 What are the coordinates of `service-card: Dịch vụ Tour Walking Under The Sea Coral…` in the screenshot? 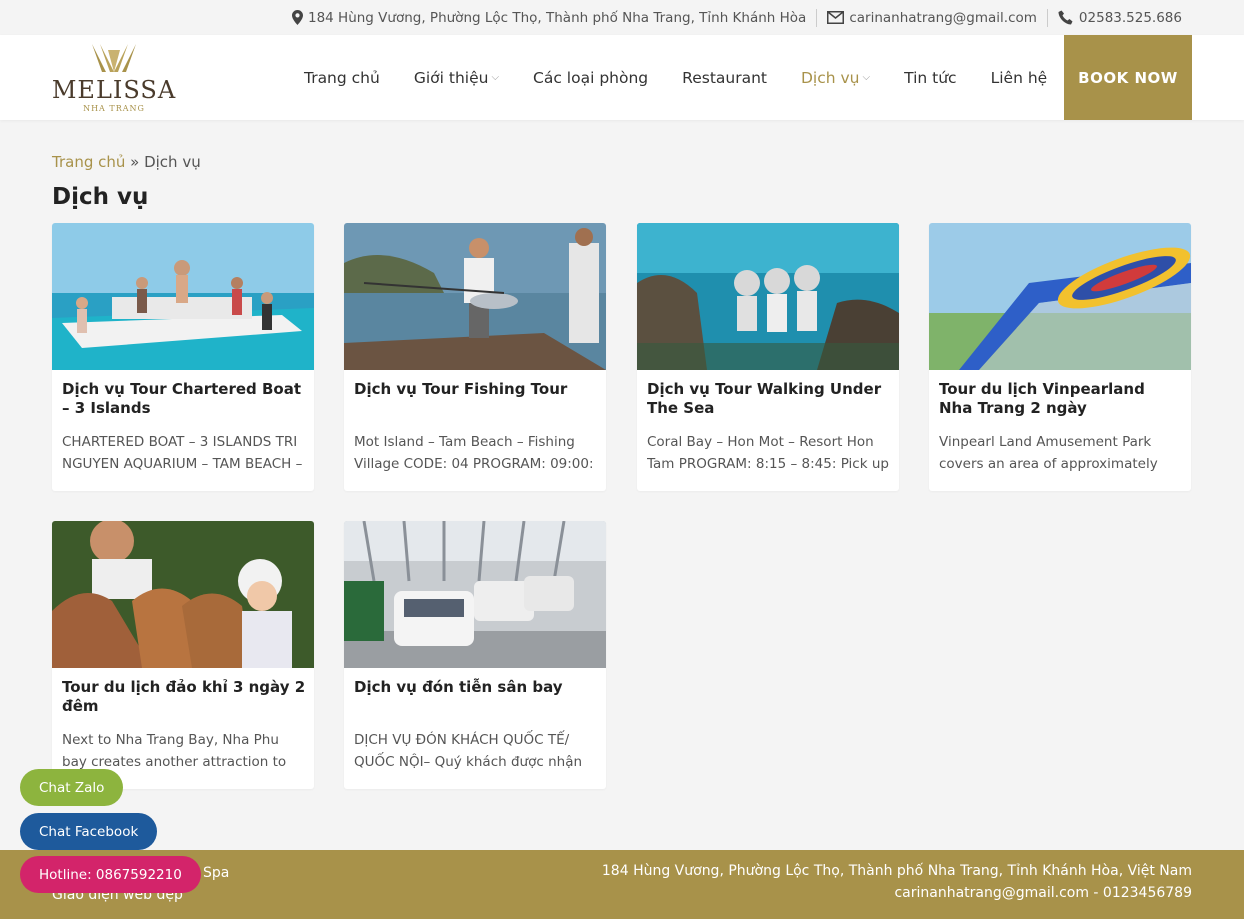 It's located at (768, 357).